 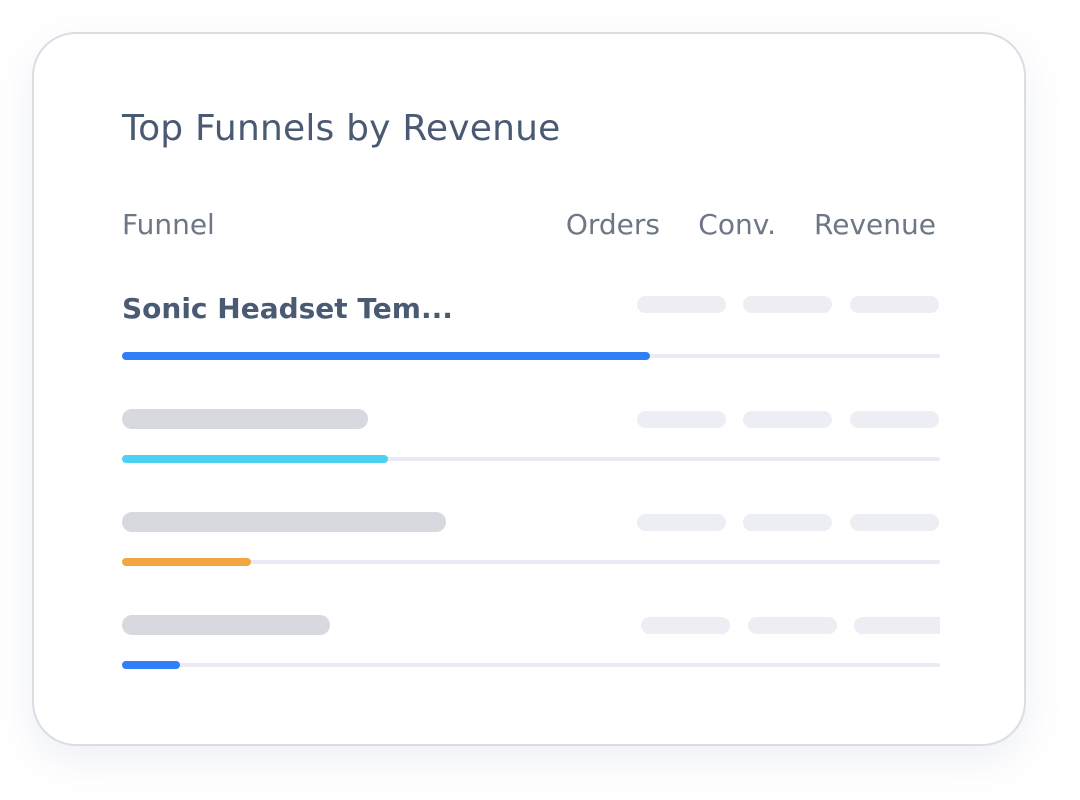 What do you see at coordinates (341, 128) in the screenshot?
I see `card-title: Top Funnels by Revenue` at bounding box center [341, 128].